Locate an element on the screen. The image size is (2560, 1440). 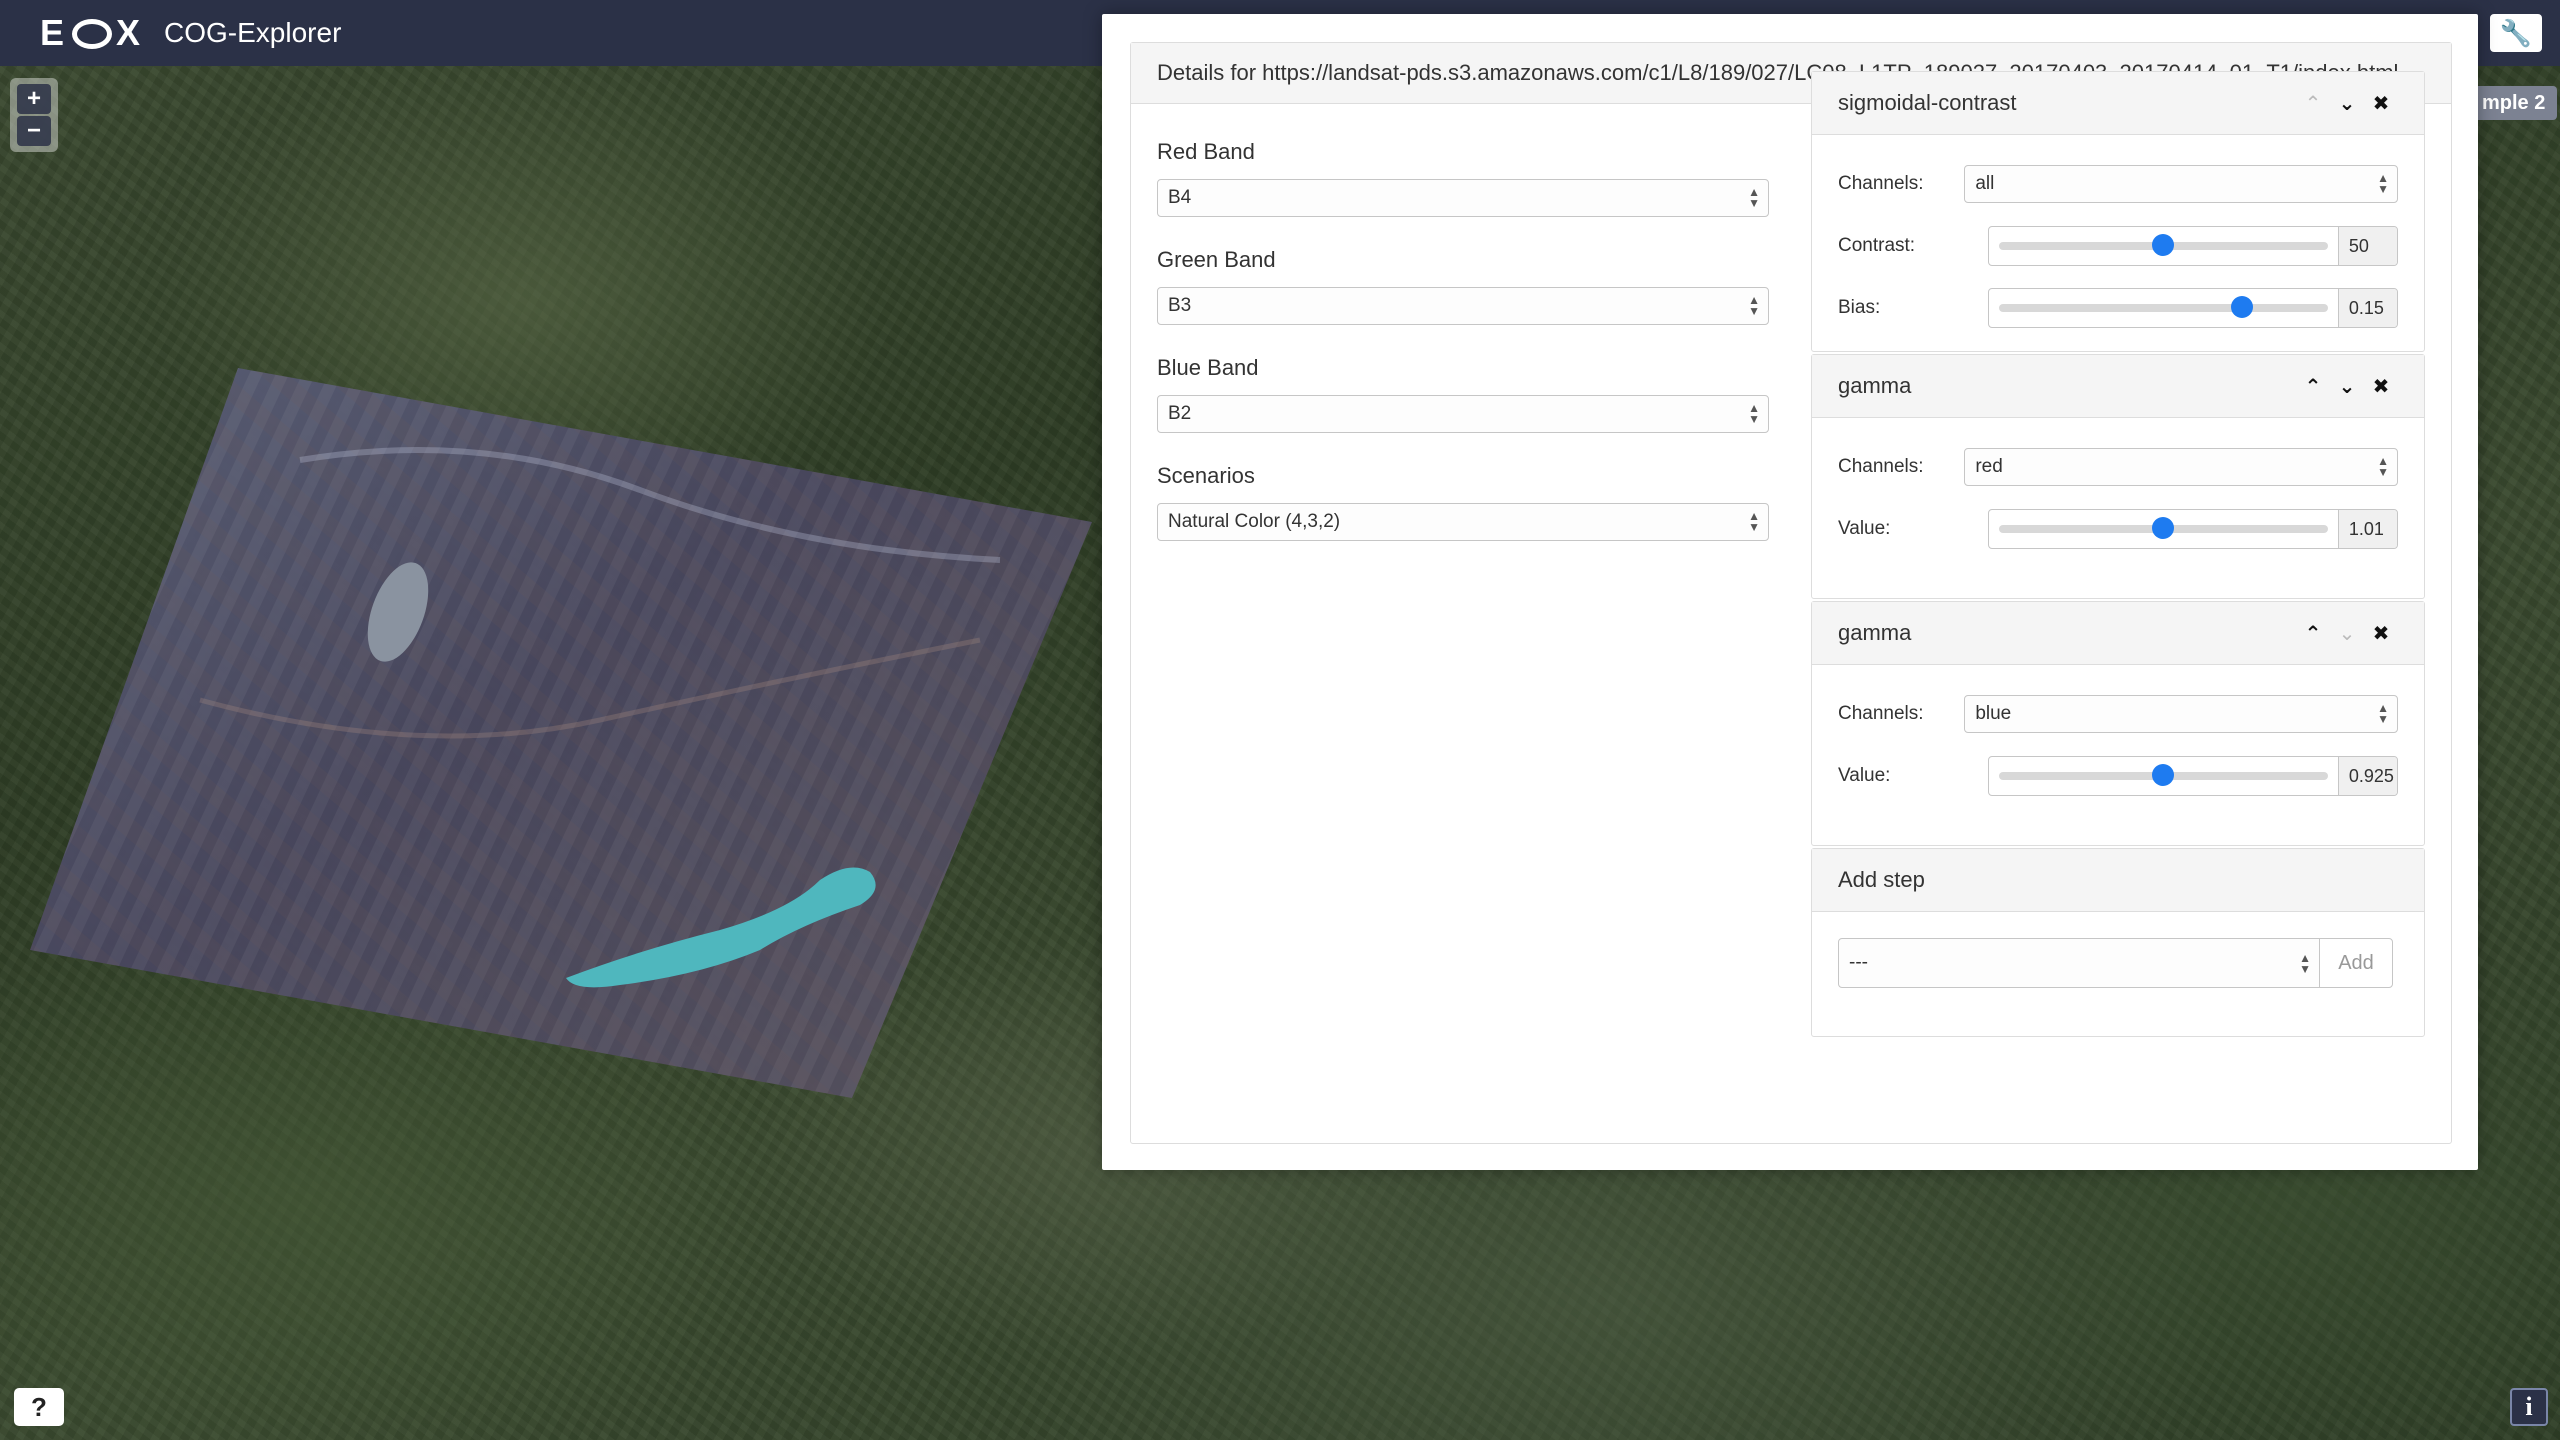
help-button: ? is located at coordinates (39, 1407).